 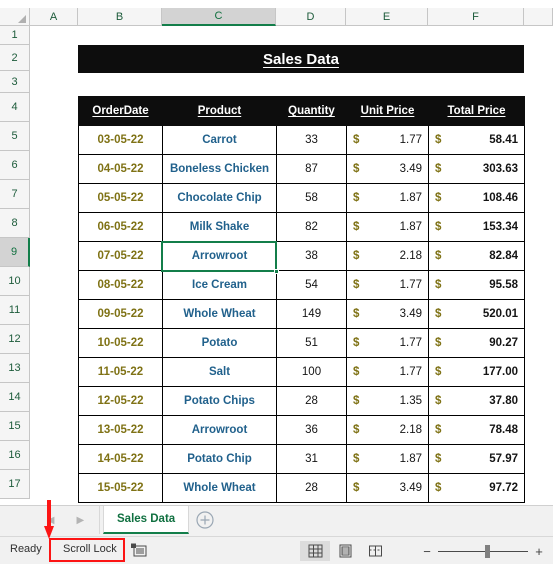 I want to click on cell-total-price: $303.63, so click(x=476, y=169).